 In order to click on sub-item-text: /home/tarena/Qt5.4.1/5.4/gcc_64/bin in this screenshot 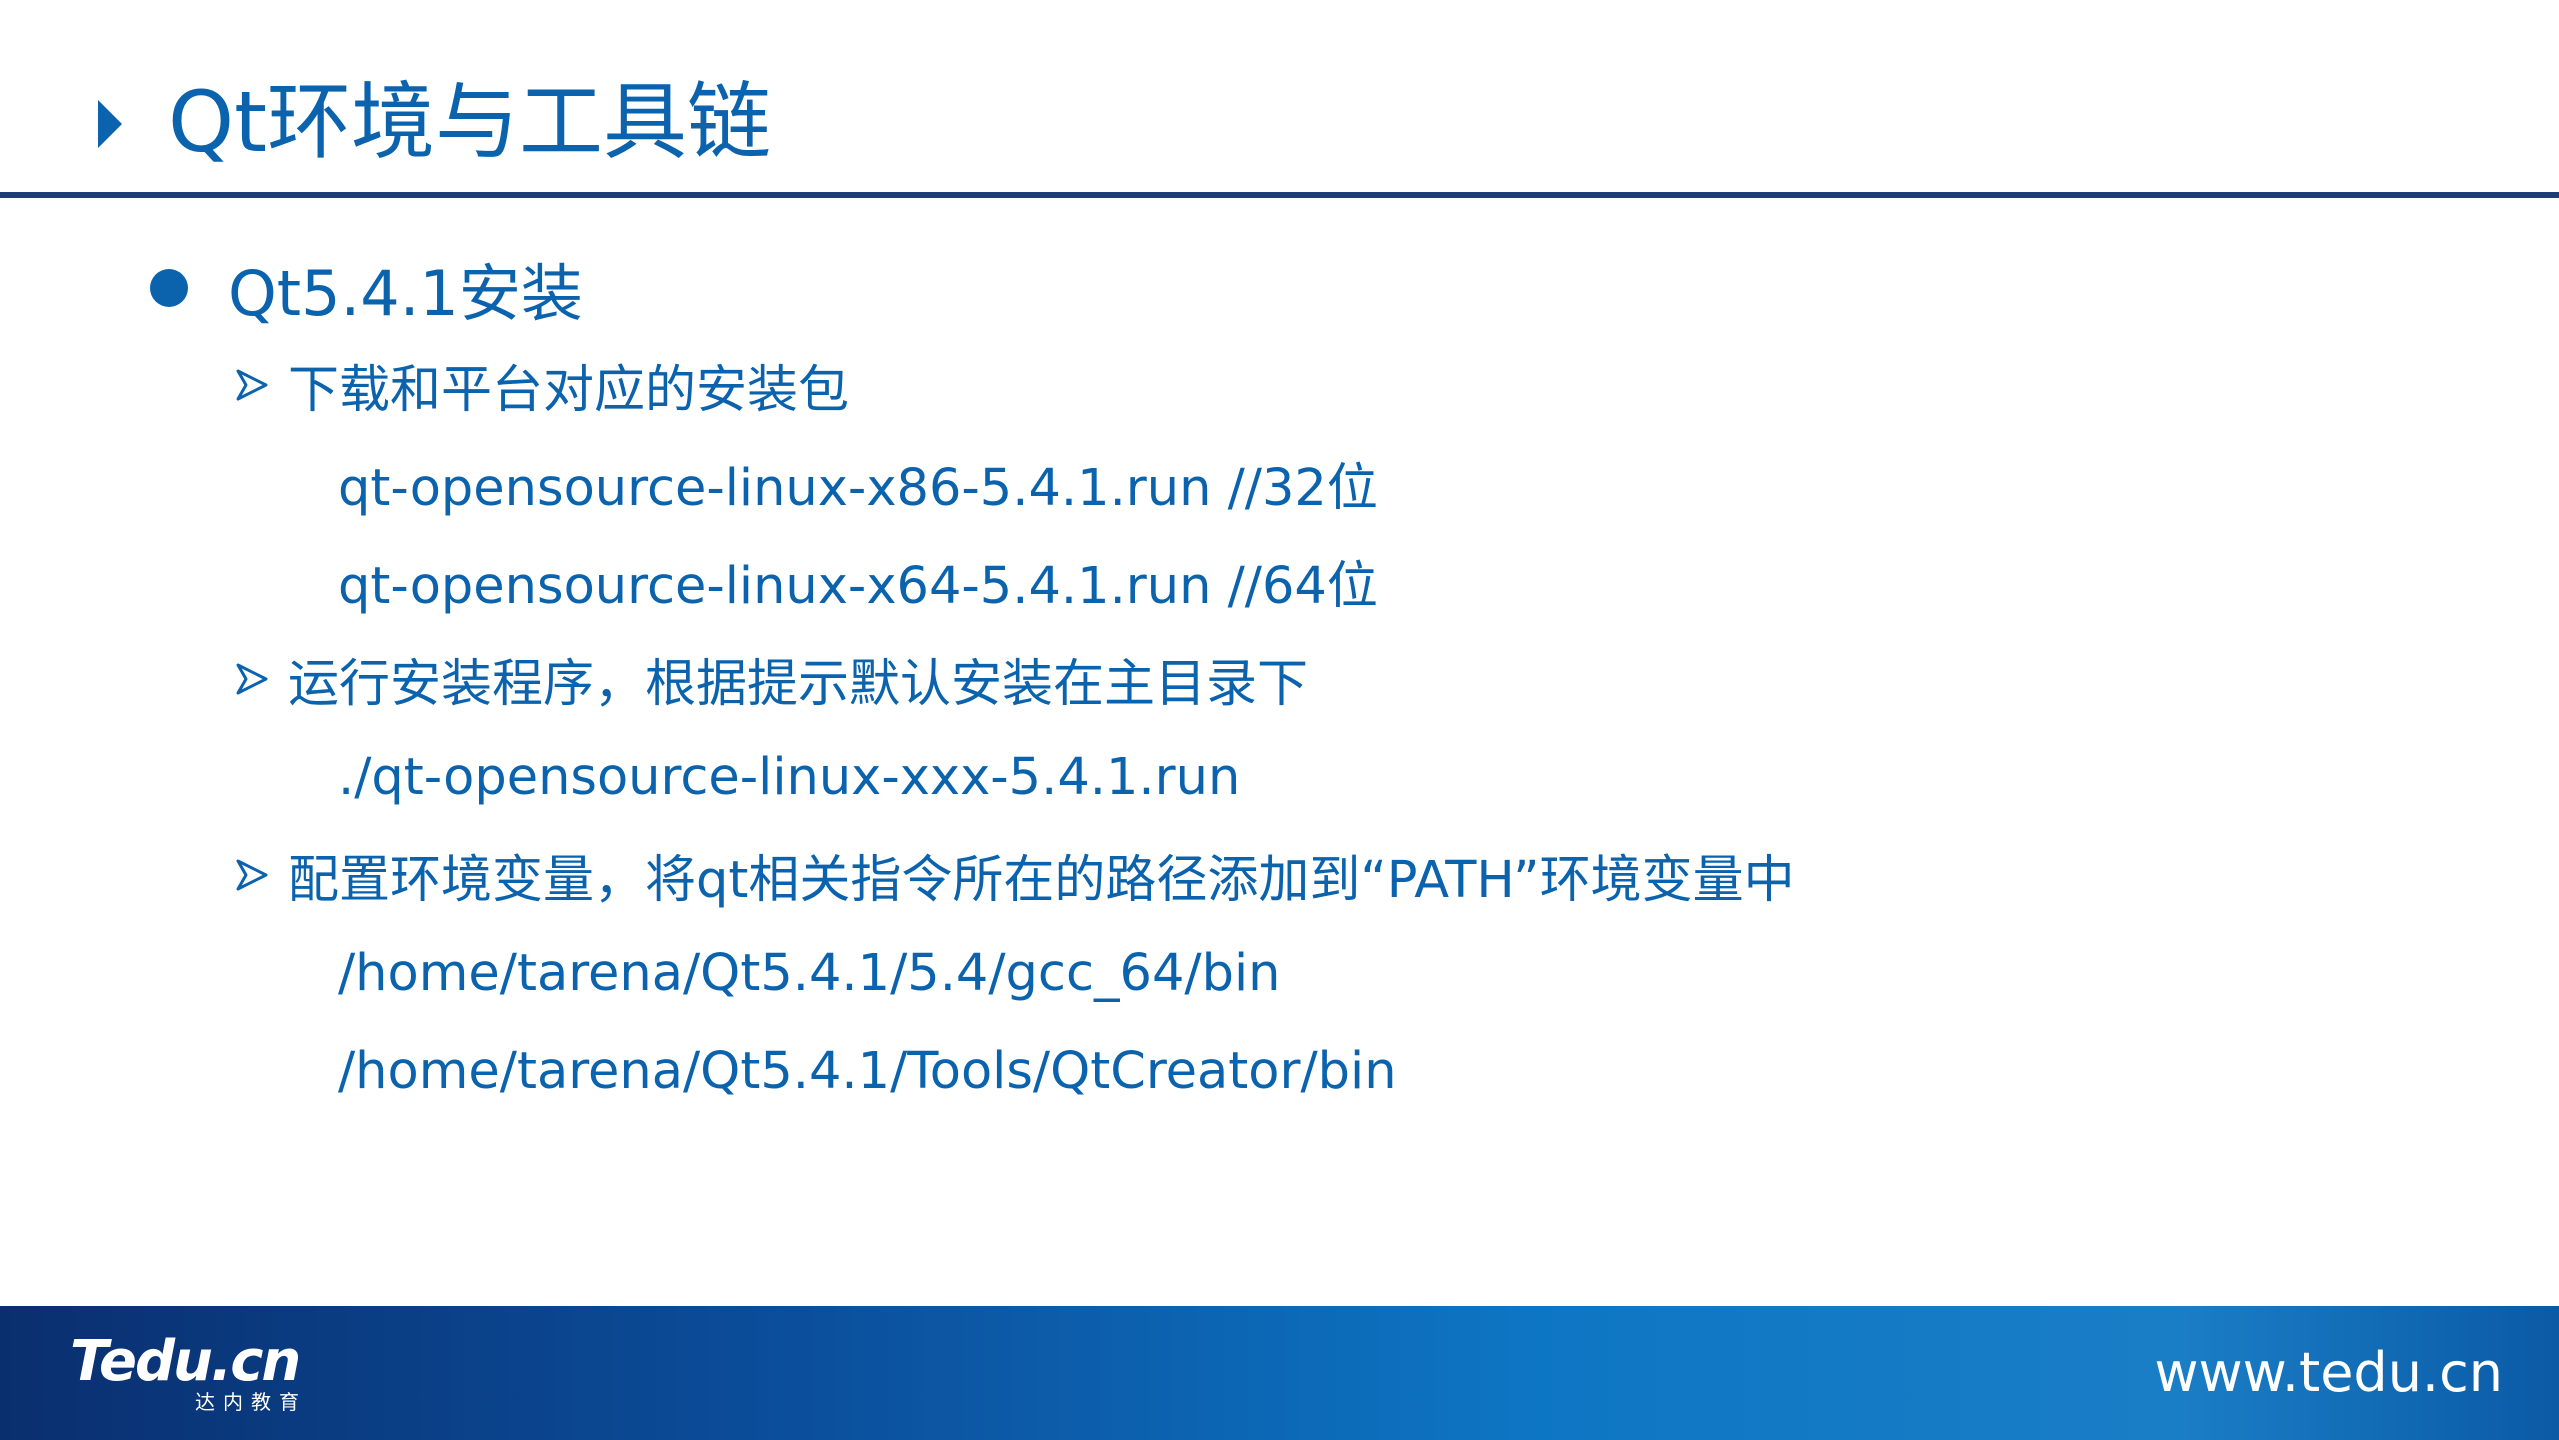, I will do `click(809, 973)`.